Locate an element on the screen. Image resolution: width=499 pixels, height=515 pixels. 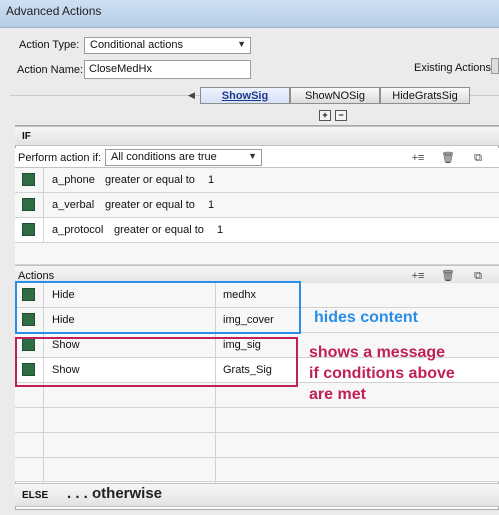
annotation-box-blue is located at coordinates (158, 307).